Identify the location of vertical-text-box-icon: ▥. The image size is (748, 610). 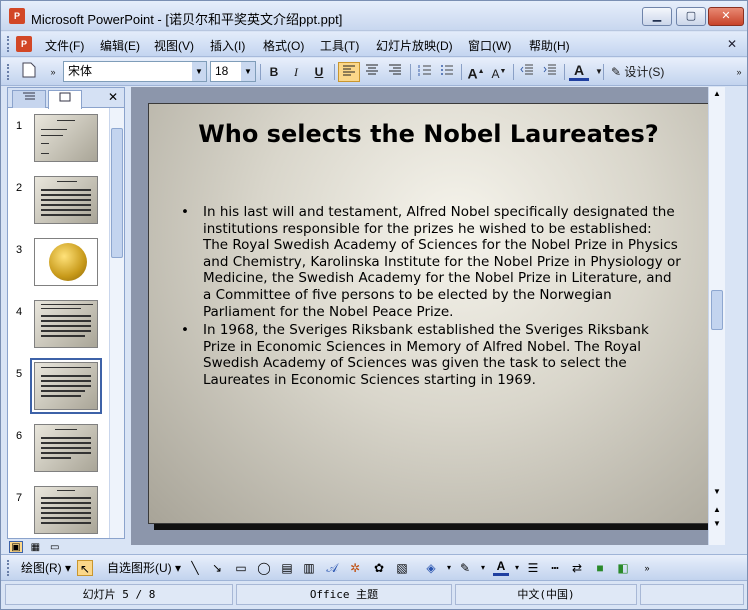
(309, 568).